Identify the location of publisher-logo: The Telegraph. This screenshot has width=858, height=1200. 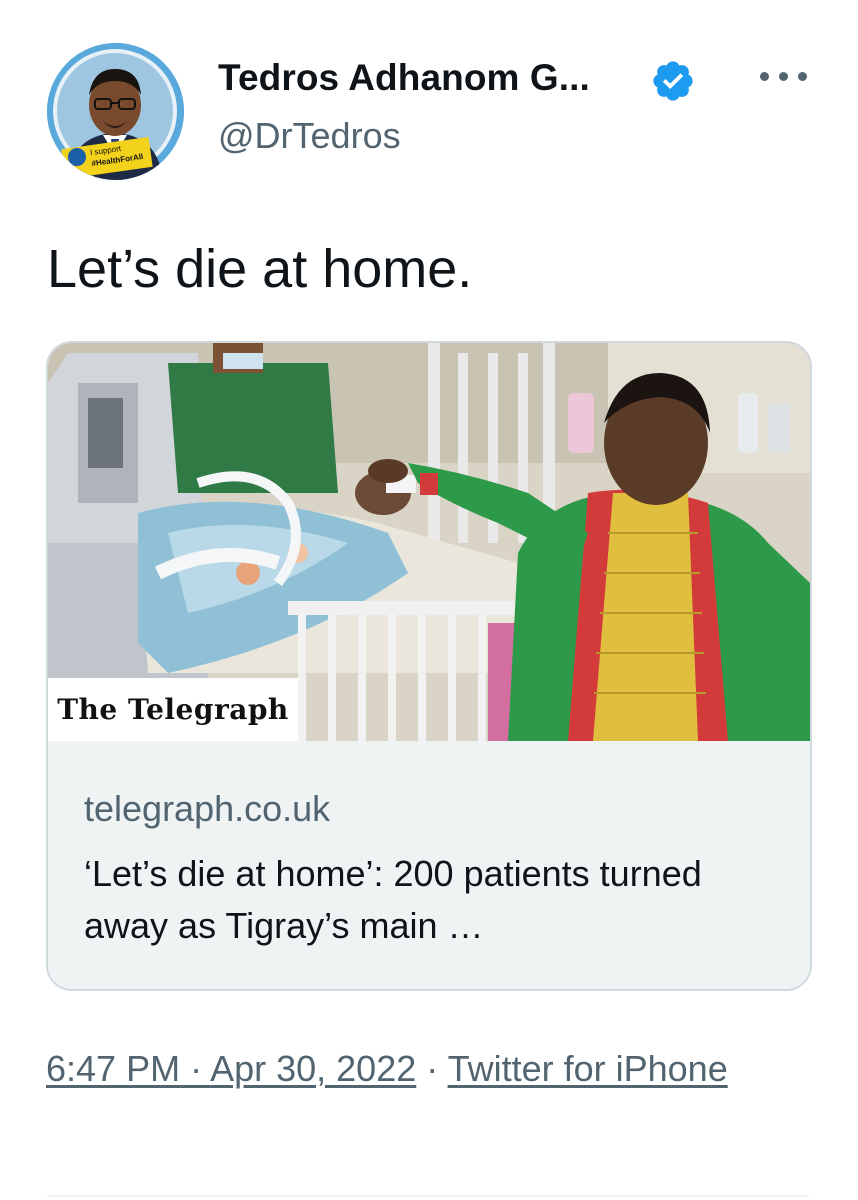
(173, 709).